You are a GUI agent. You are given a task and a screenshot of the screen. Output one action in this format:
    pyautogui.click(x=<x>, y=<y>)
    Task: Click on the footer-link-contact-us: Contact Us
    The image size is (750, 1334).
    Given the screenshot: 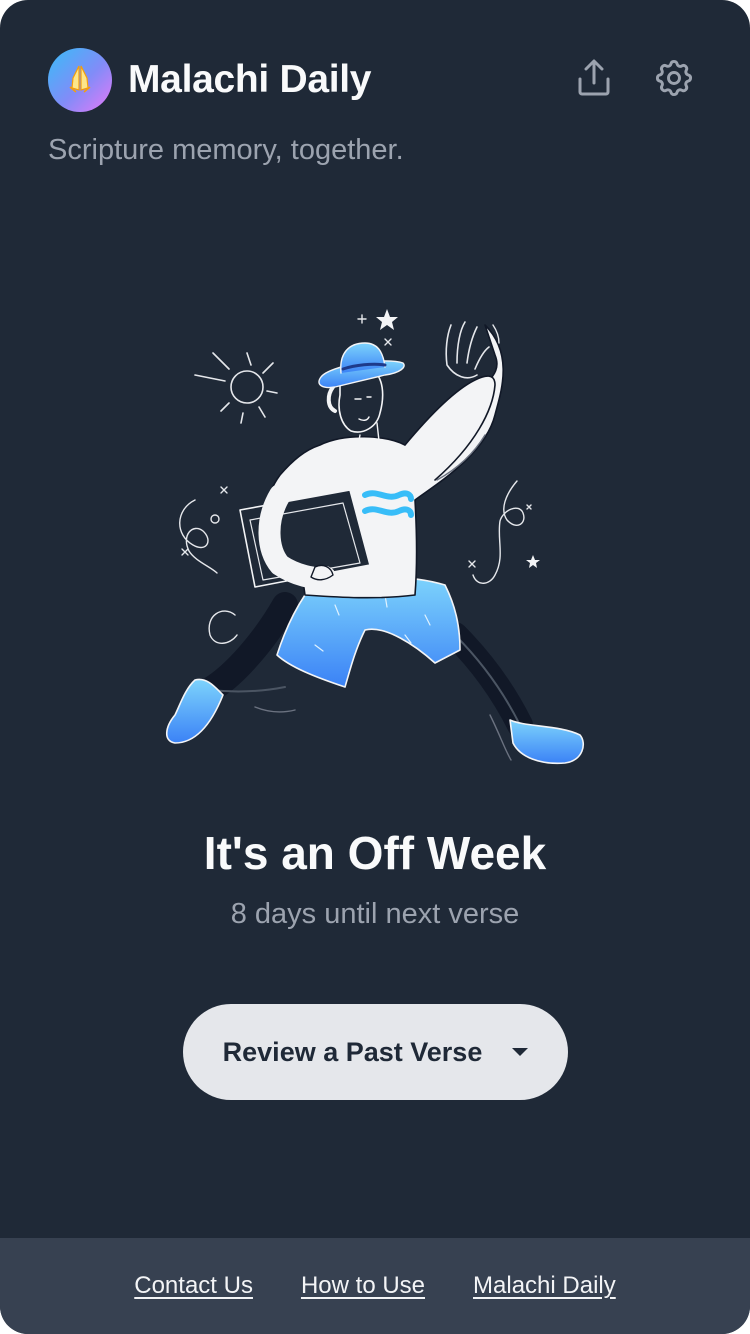 What is the action you would take?
    pyautogui.click(x=193, y=1286)
    